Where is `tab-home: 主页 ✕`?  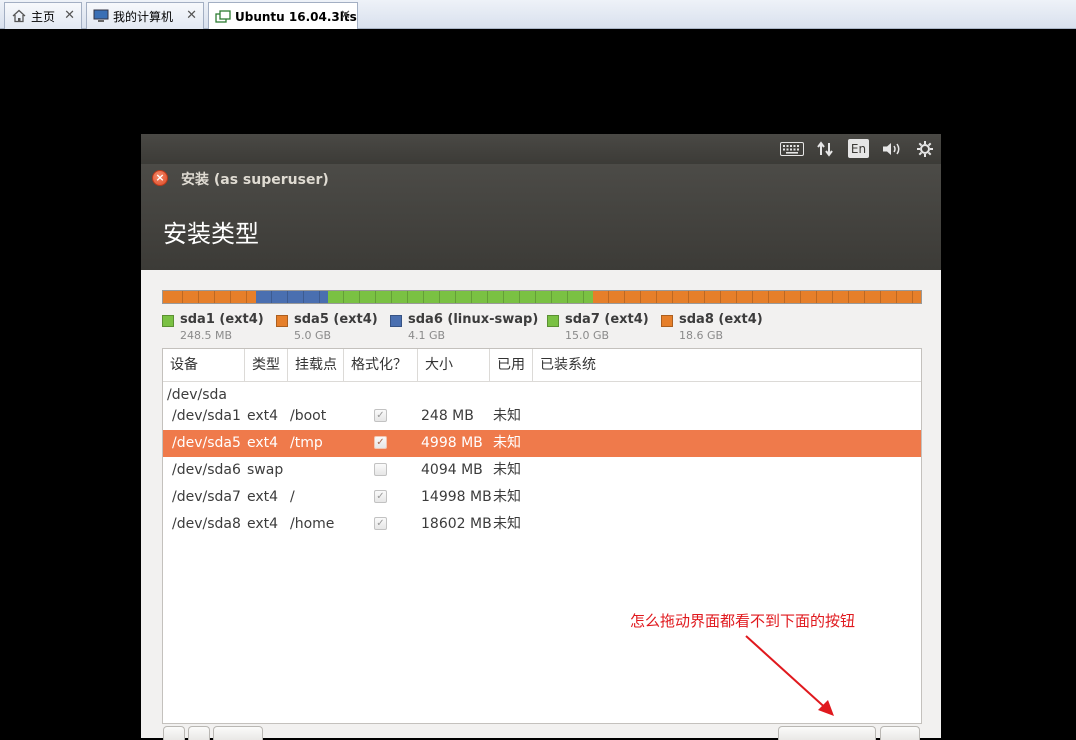 tab-home: 主页 ✕ is located at coordinates (43, 15).